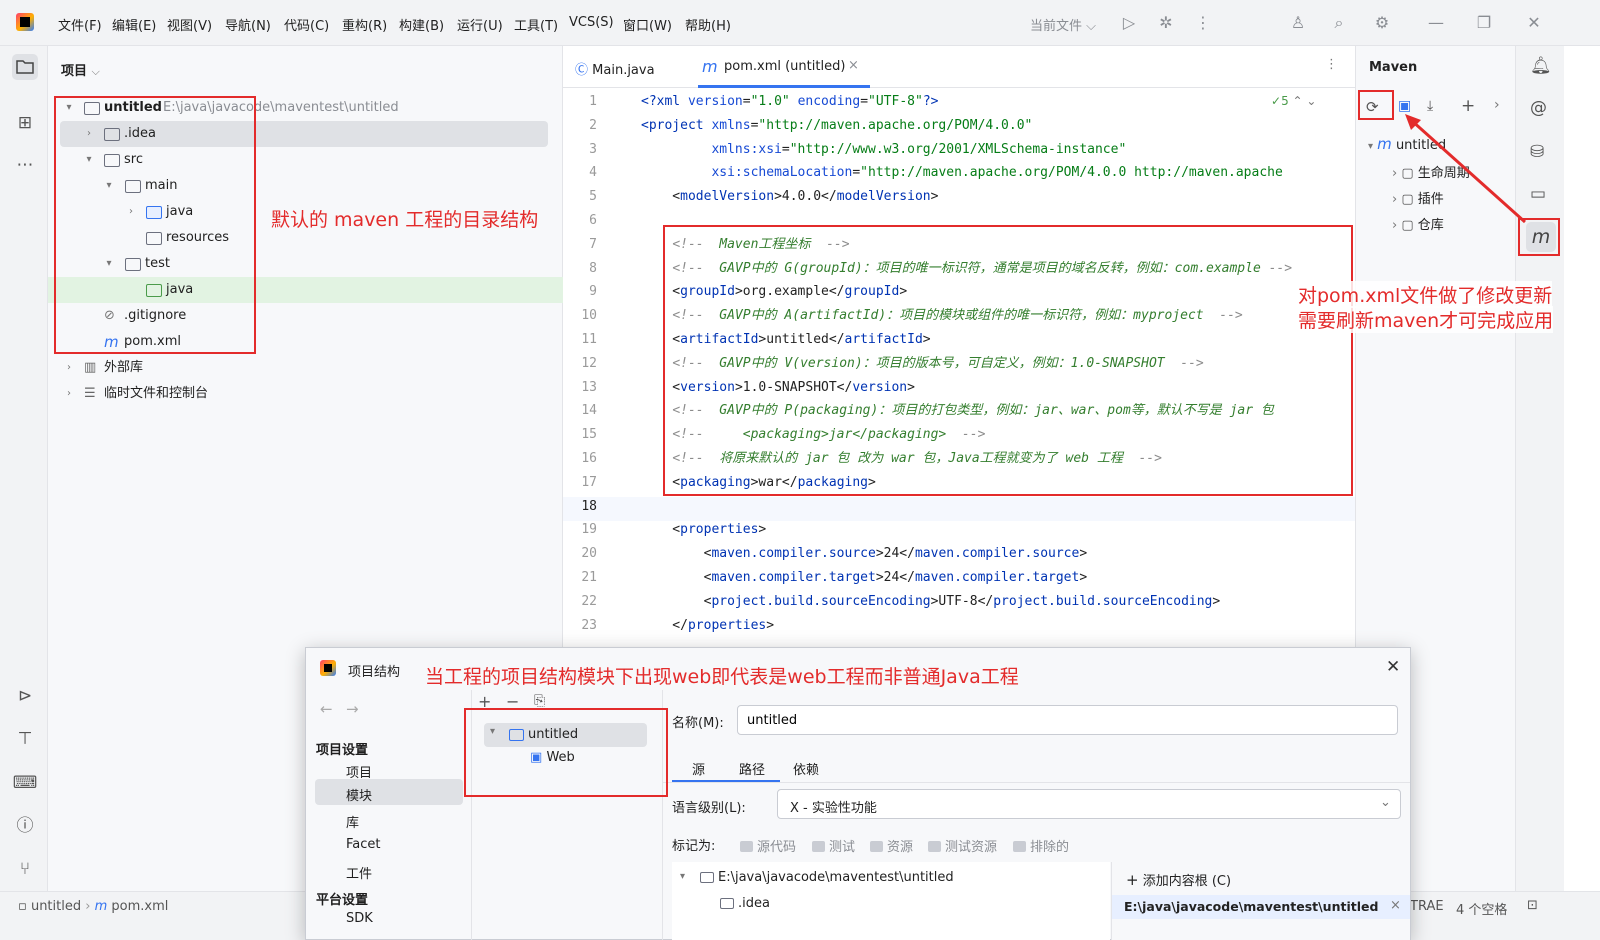 The height and width of the screenshot is (940, 1600). What do you see at coordinates (1339, 23) in the screenshot?
I see `search-icon: ⌕` at bounding box center [1339, 23].